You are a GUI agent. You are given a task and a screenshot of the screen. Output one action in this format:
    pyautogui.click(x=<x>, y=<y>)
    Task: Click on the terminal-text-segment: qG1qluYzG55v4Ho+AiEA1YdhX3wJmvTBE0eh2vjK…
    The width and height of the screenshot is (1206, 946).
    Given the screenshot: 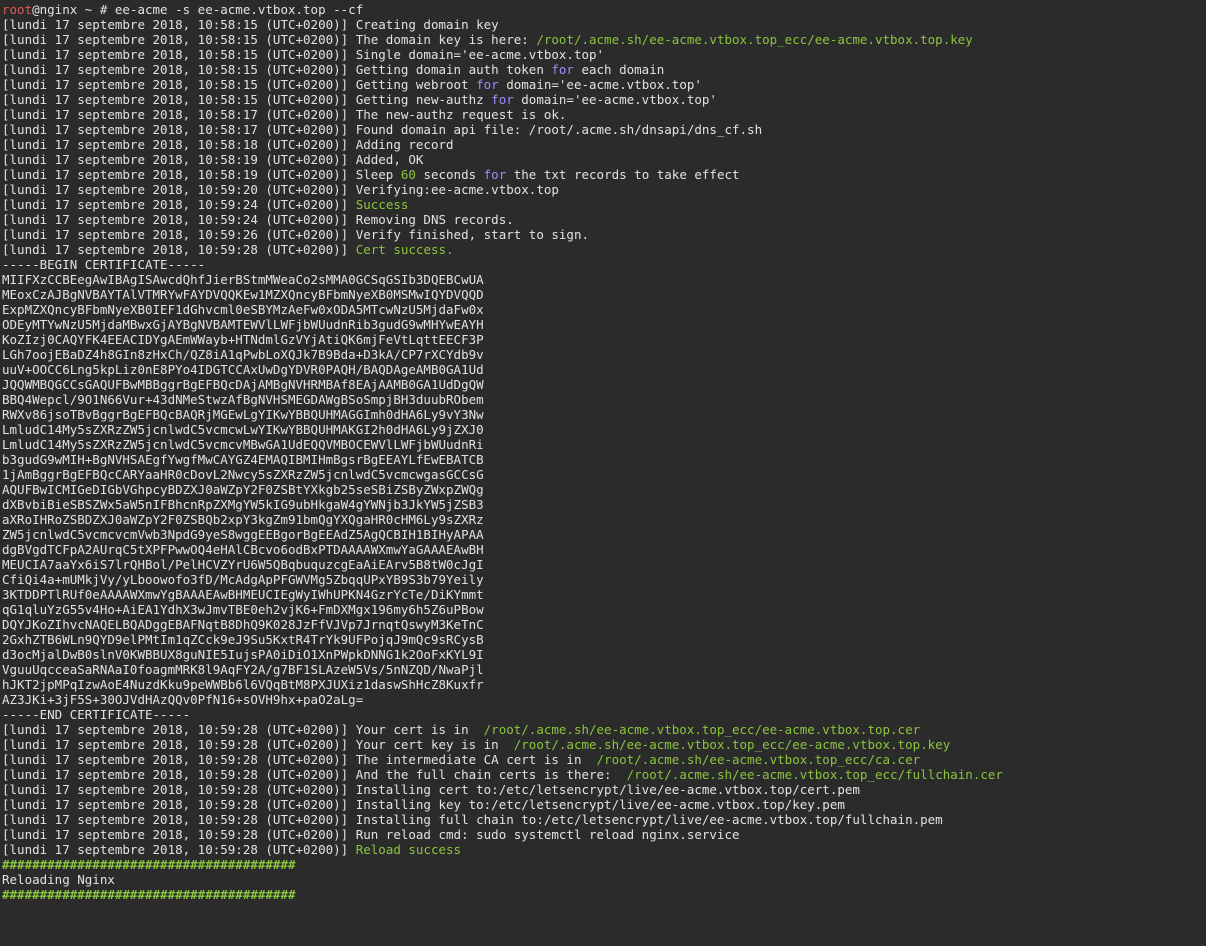 What is the action you would take?
    pyautogui.click(x=243, y=609)
    